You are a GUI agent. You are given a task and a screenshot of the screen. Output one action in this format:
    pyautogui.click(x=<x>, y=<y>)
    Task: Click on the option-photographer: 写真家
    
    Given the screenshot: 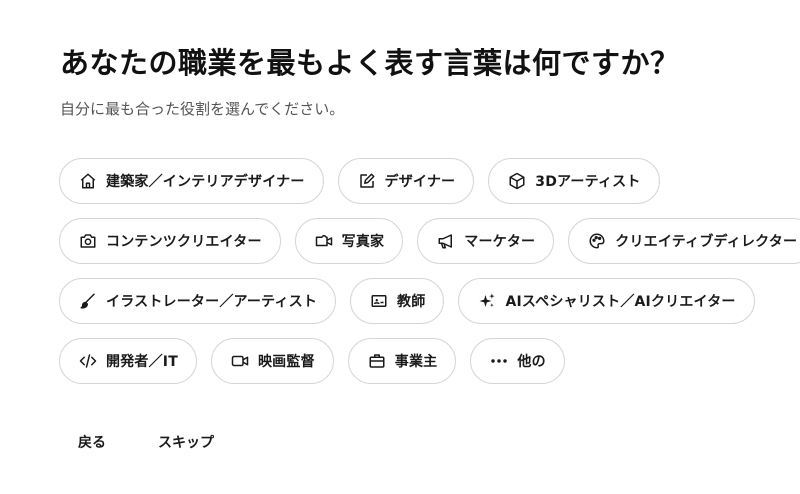 What is the action you would take?
    pyautogui.click(x=349, y=241)
    